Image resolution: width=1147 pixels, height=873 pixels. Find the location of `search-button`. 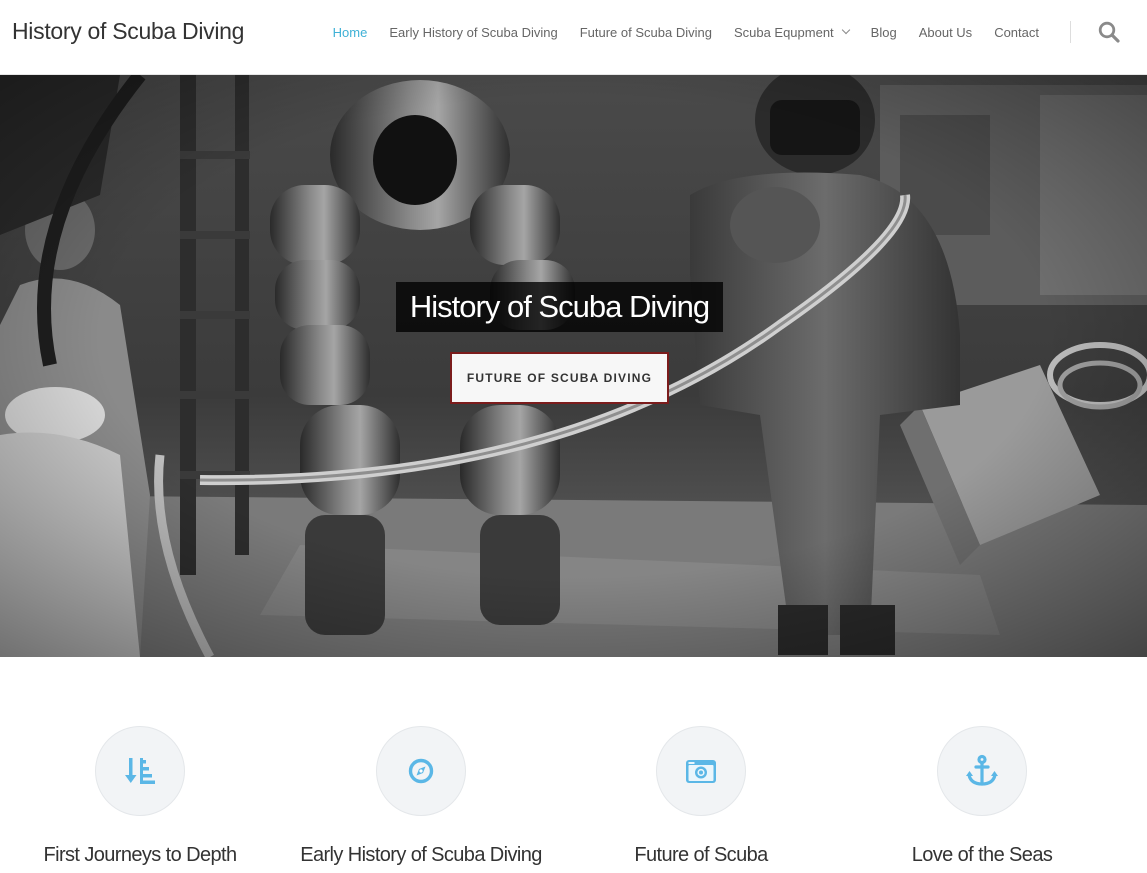

search-button is located at coordinates (1109, 32).